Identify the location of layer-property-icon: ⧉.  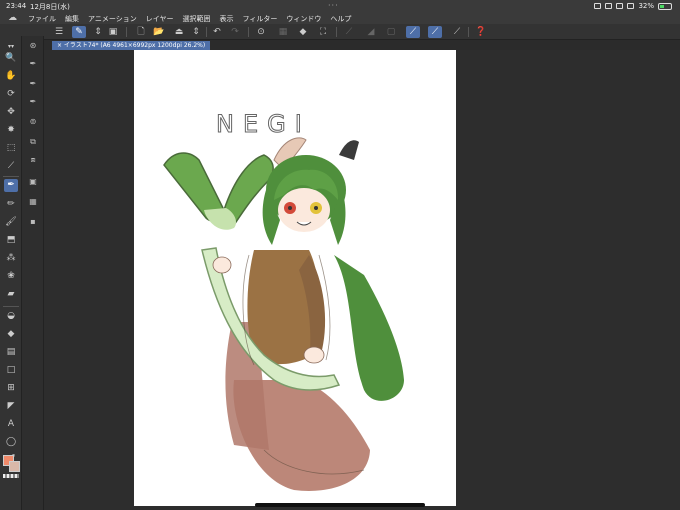
(33, 142).